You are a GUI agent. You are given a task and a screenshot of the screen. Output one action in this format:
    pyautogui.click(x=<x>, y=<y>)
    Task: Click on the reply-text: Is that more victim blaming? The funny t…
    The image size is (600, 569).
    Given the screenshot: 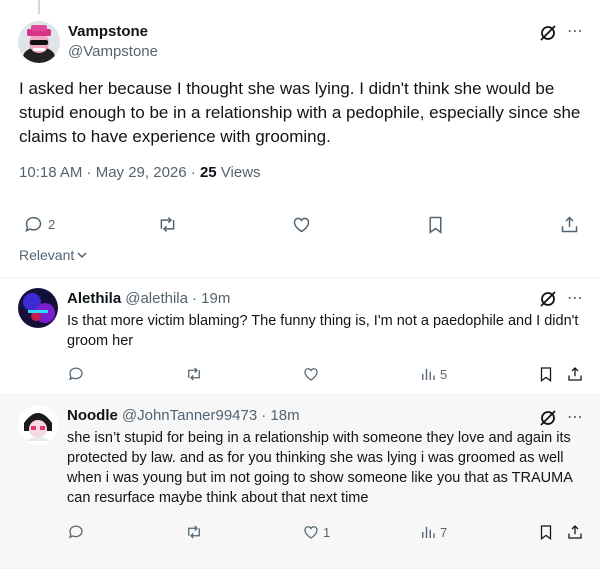 What is the action you would take?
    pyautogui.click(x=323, y=331)
    